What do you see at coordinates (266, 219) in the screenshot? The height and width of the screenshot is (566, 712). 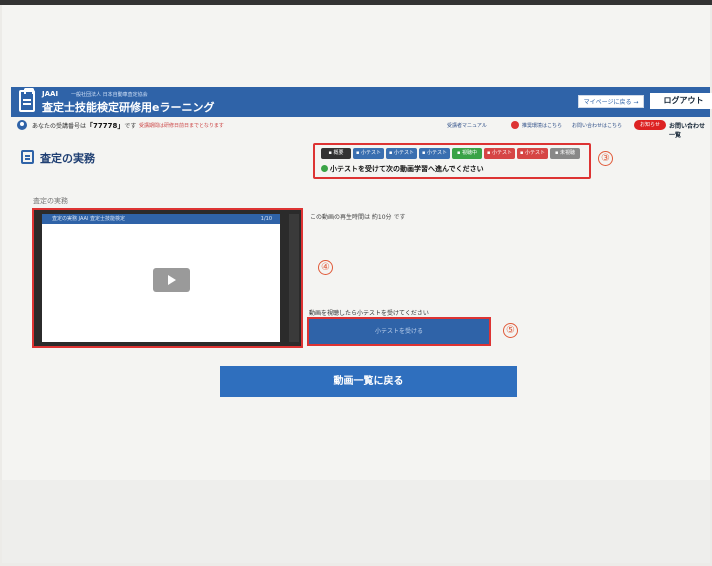 I see `video-bar-right: 1/10` at bounding box center [266, 219].